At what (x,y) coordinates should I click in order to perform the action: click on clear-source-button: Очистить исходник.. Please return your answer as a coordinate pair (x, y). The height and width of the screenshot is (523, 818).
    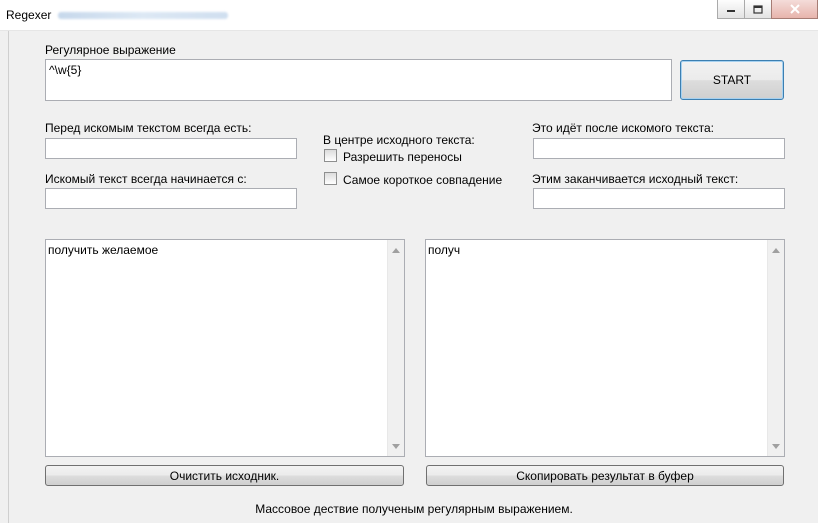
    Looking at the image, I should click on (224, 475).